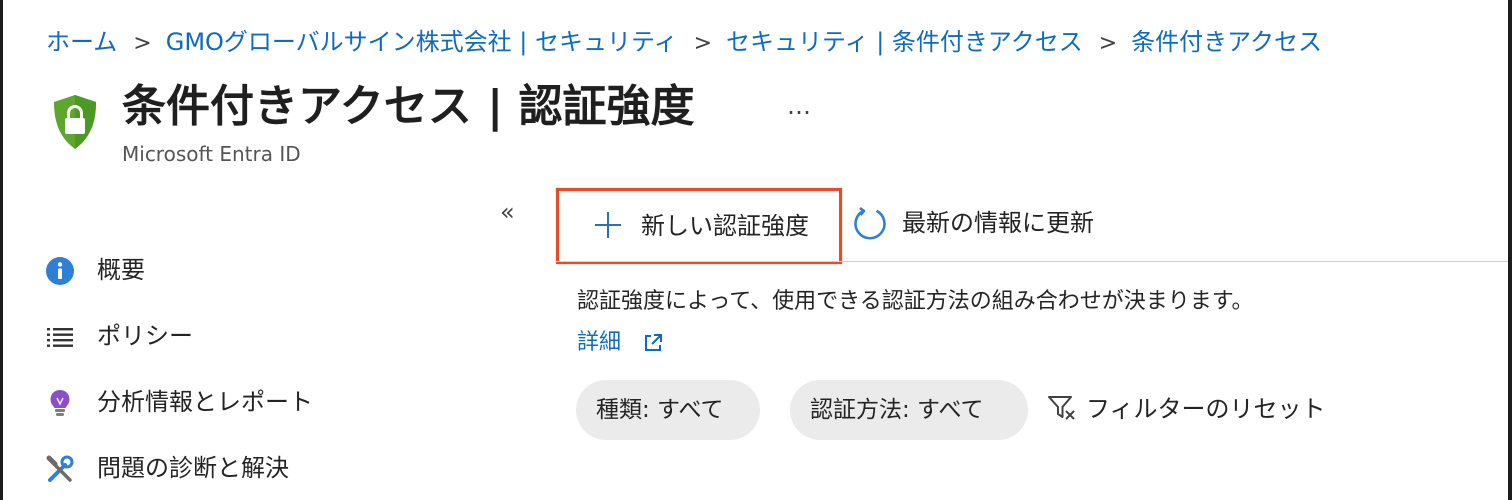  What do you see at coordinates (1226, 42) in the screenshot?
I see `breadcrumb-conditional-access: 条件付きアクセス` at bounding box center [1226, 42].